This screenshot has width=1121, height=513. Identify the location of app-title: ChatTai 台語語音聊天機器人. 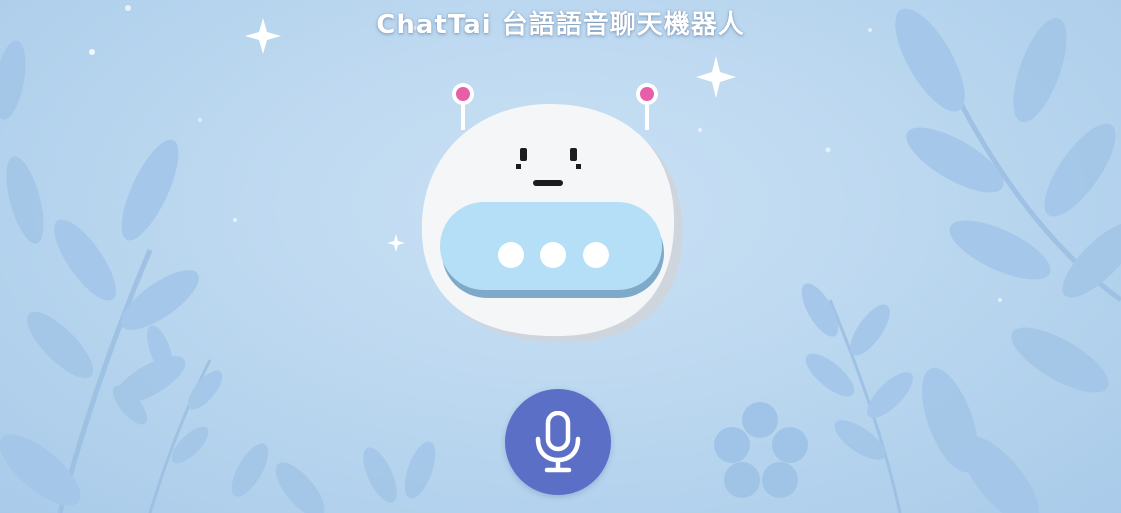
(560, 25).